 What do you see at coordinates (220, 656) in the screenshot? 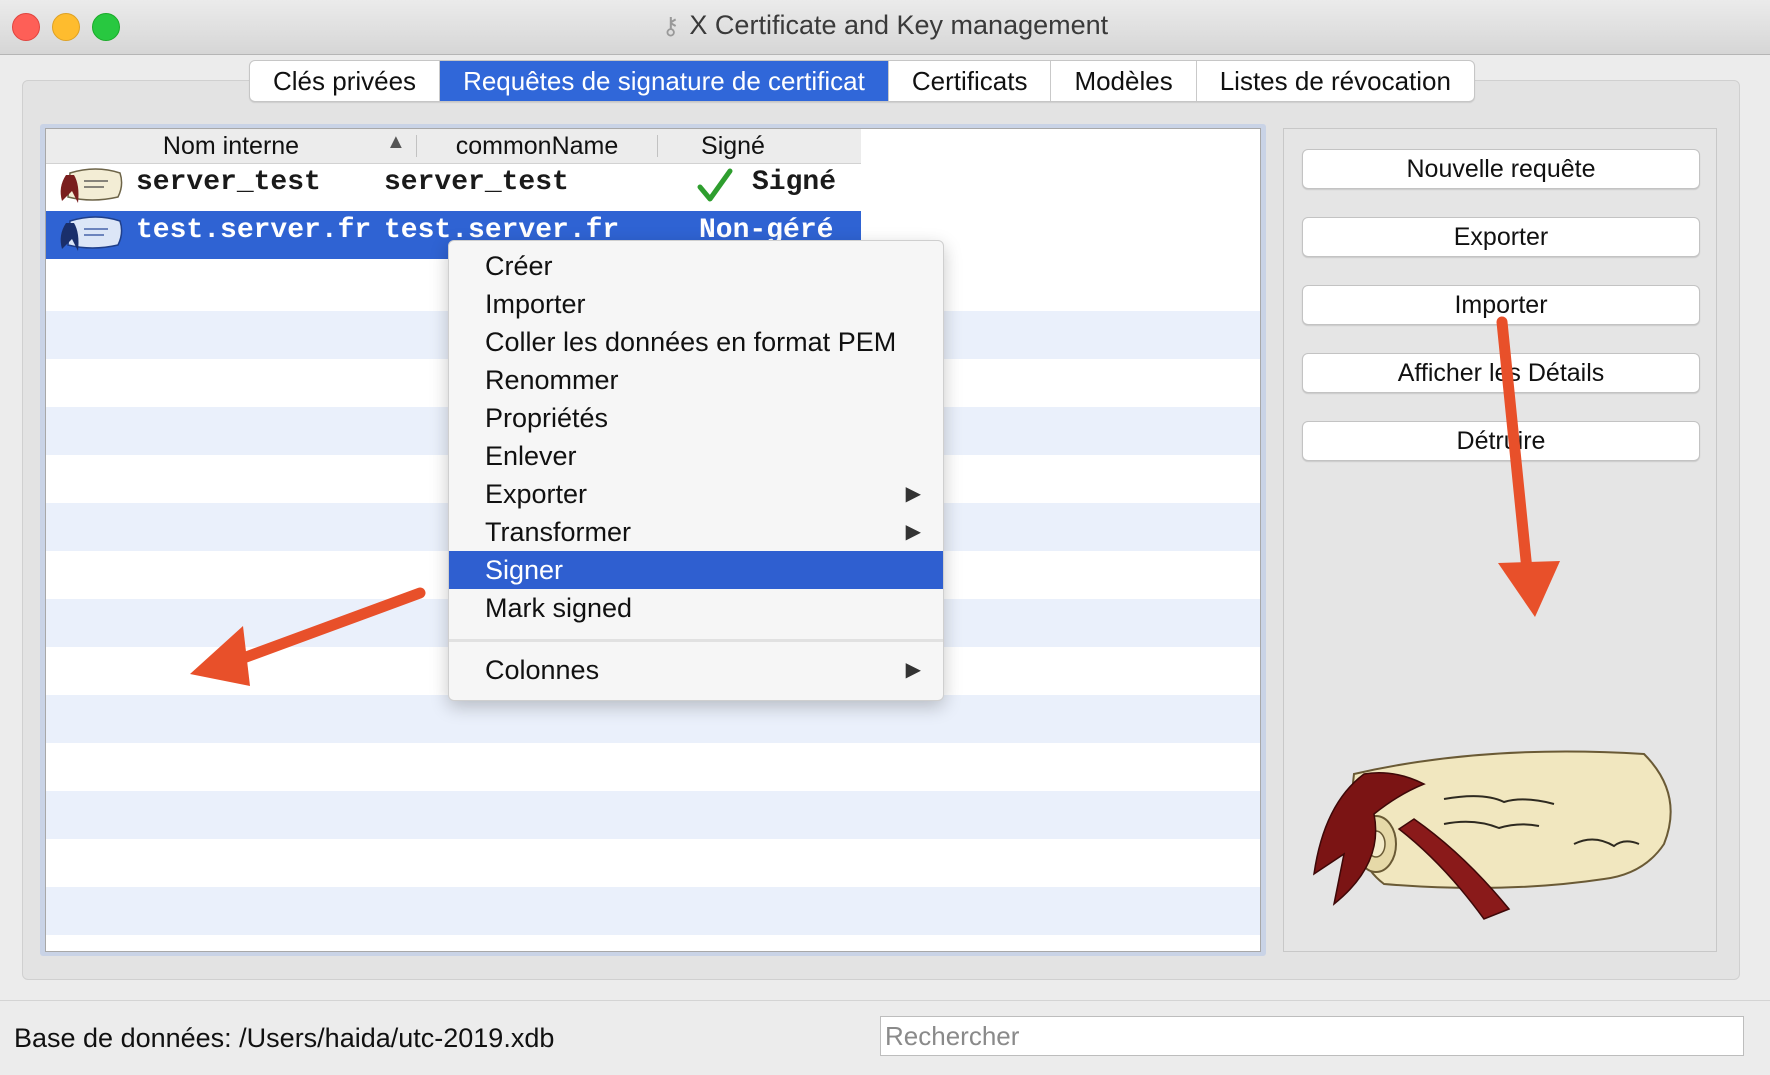
I see `annotation-arrow-left-head` at bounding box center [220, 656].